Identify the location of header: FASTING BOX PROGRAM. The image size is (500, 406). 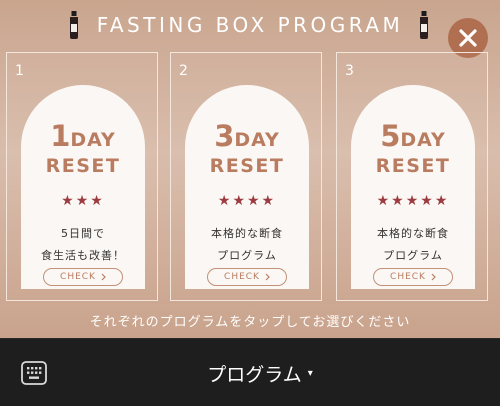
(250, 25).